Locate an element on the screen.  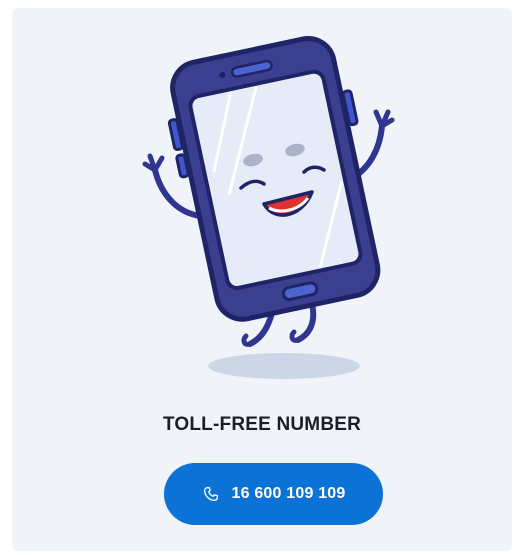
phone-icon is located at coordinates (211, 494).